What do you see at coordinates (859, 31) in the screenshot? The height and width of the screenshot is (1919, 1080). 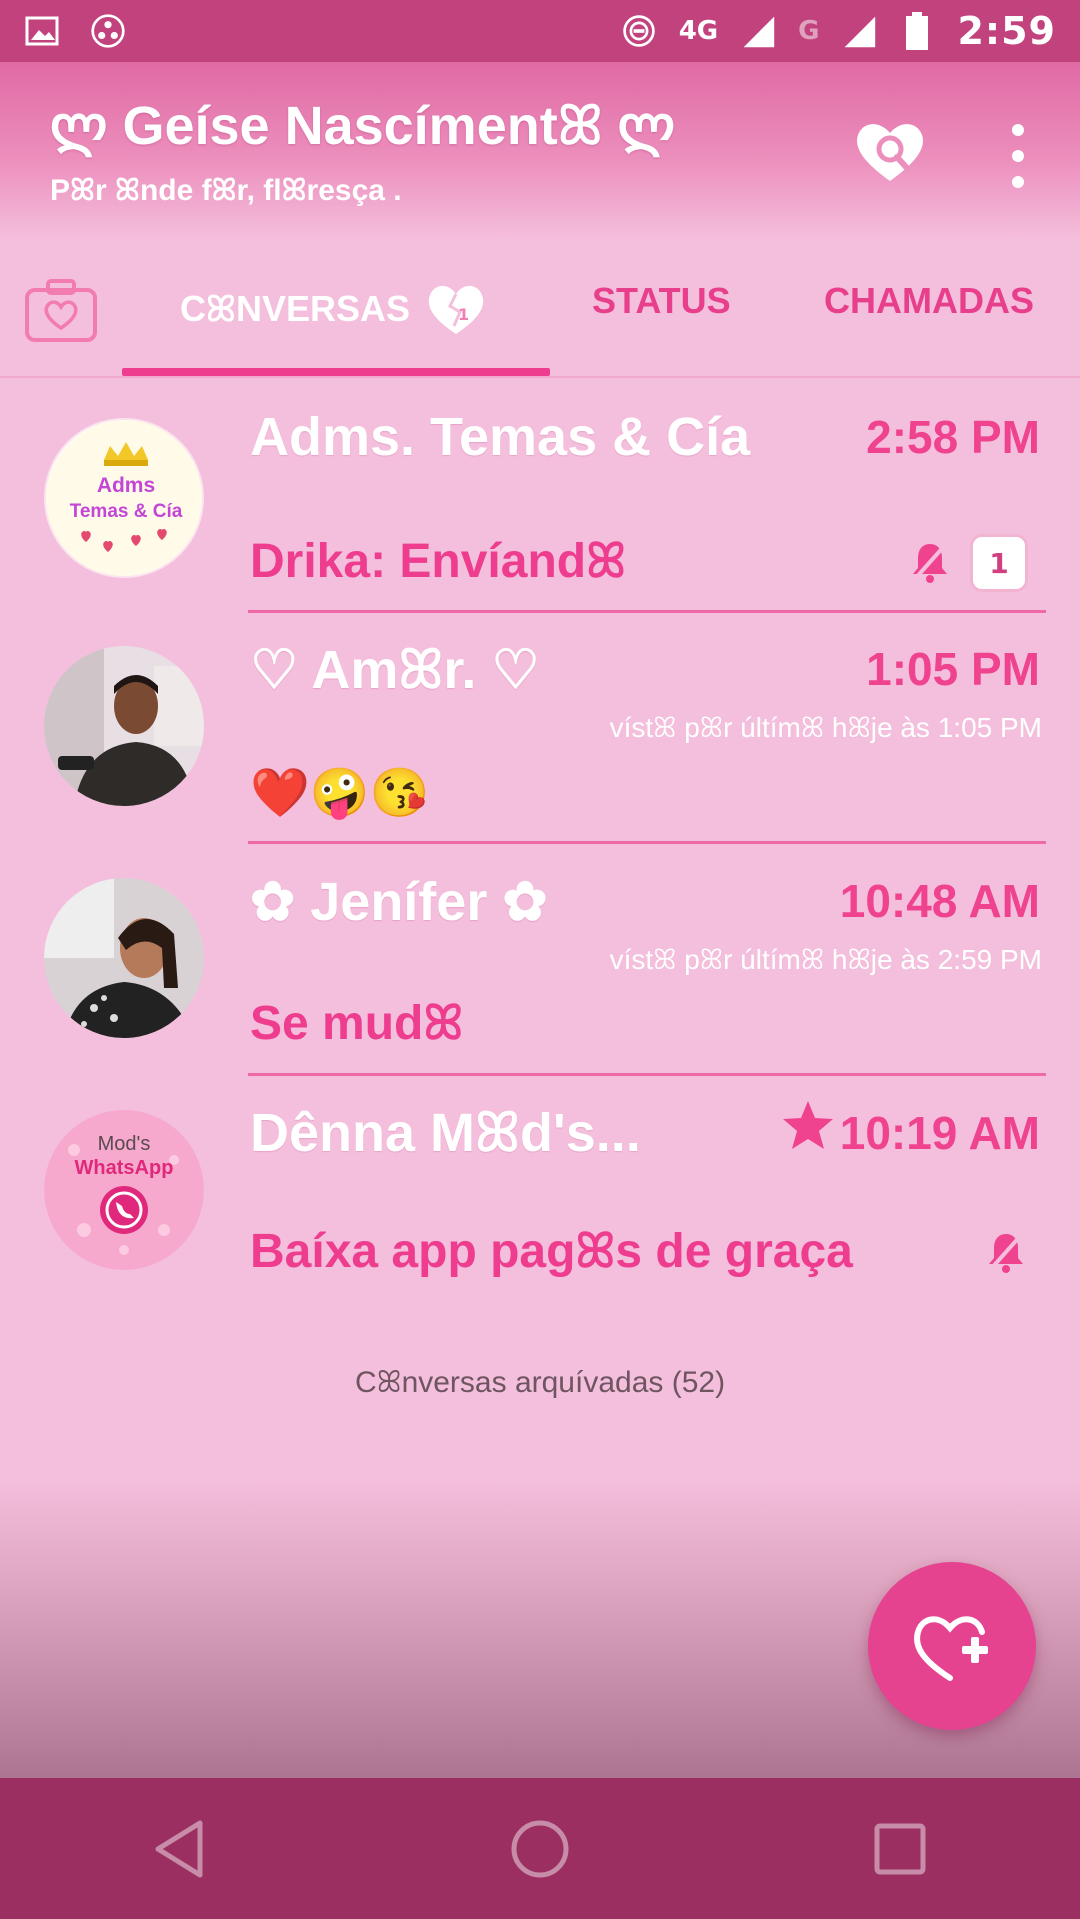 I see `signal-2-icon` at bounding box center [859, 31].